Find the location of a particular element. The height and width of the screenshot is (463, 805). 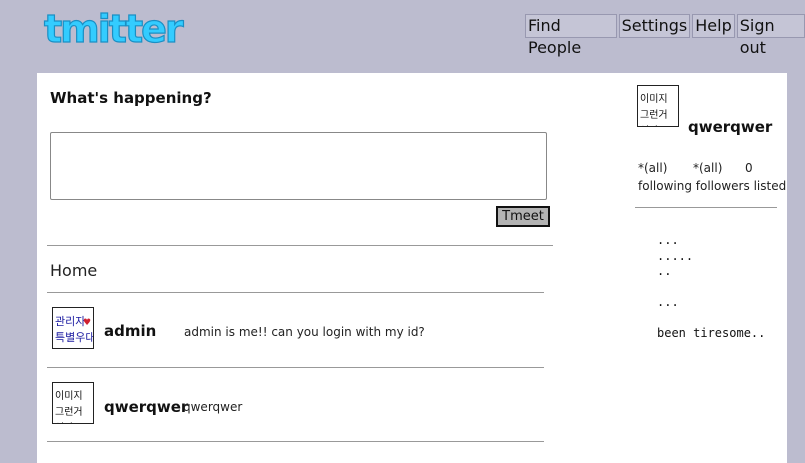

listed-count: 0 is located at coordinates (749, 168).